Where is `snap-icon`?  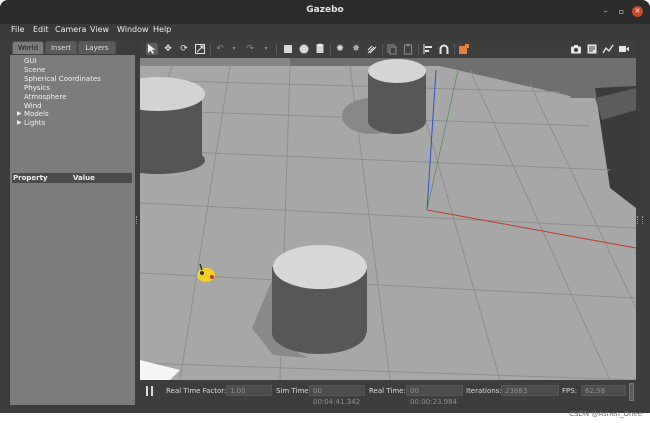
snap-icon is located at coordinates (444, 49).